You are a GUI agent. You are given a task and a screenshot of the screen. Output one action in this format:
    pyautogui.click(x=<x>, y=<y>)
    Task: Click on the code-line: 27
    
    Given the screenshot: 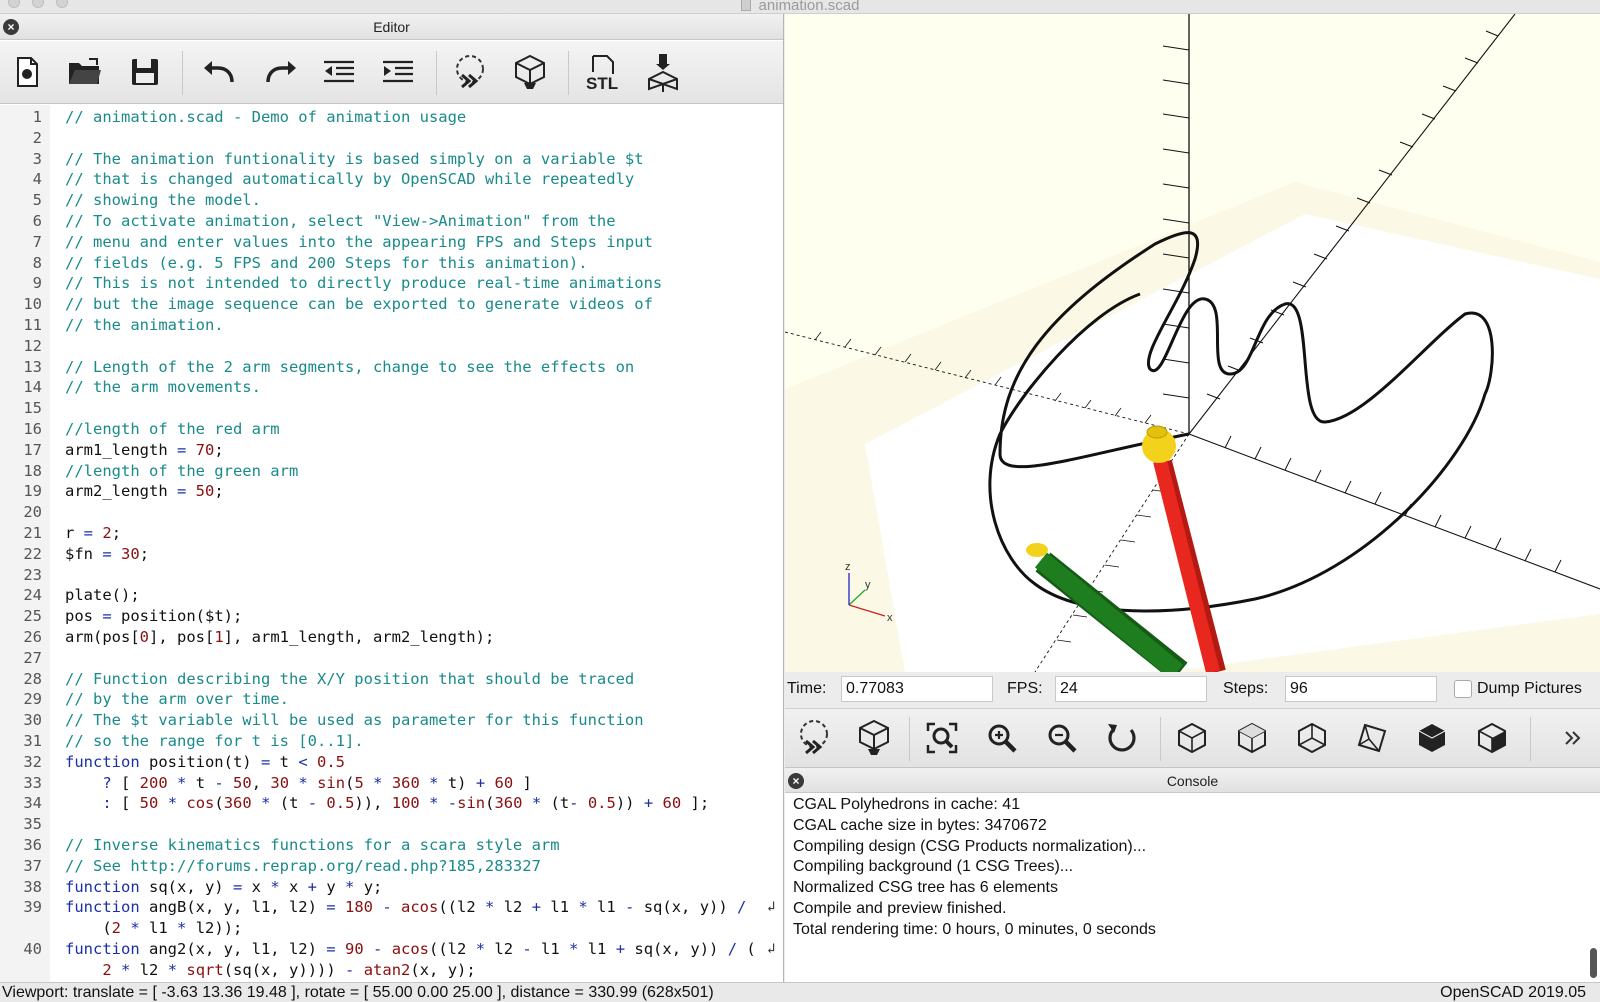 What is the action you would take?
    pyautogui.click(x=391, y=658)
    